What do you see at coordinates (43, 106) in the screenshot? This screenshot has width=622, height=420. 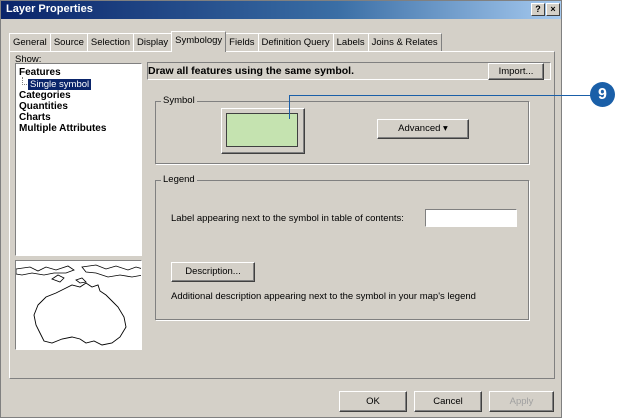 I see `tree-item-quantities: Quantities` at bounding box center [43, 106].